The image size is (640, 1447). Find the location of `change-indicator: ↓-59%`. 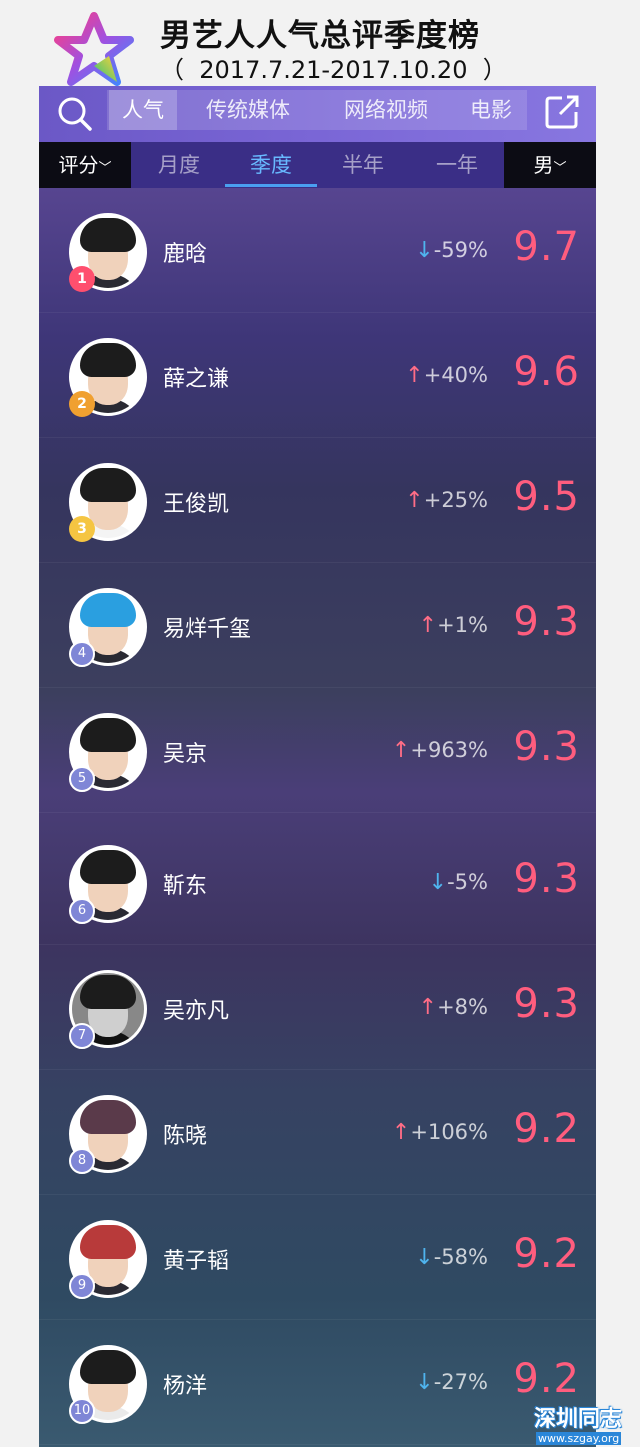

change-indicator: ↓-59% is located at coordinates (451, 250).